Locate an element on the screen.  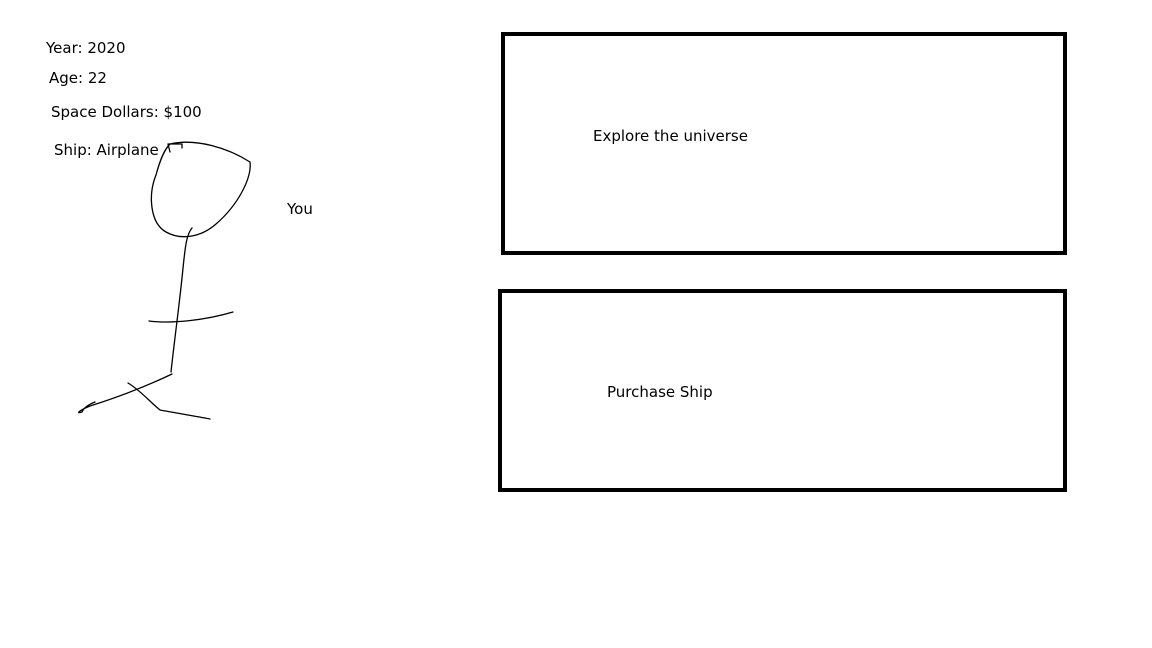
figure-arms is located at coordinates (191, 317).